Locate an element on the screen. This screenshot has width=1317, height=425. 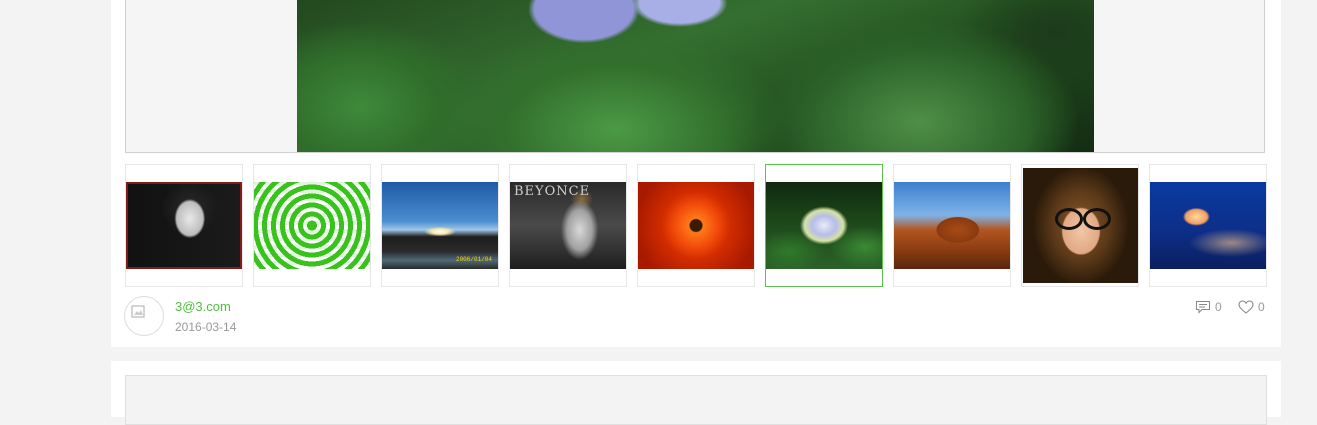
thumb-hydrangea is located at coordinates (824, 225).